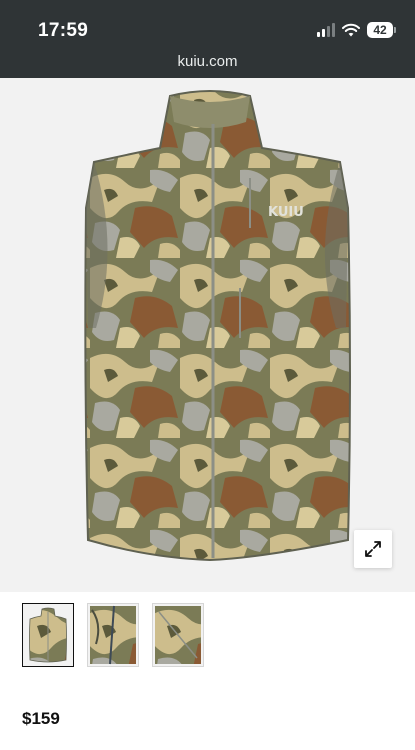  What do you see at coordinates (207, 61) in the screenshot?
I see `address-bar-url: kuiu.com` at bounding box center [207, 61].